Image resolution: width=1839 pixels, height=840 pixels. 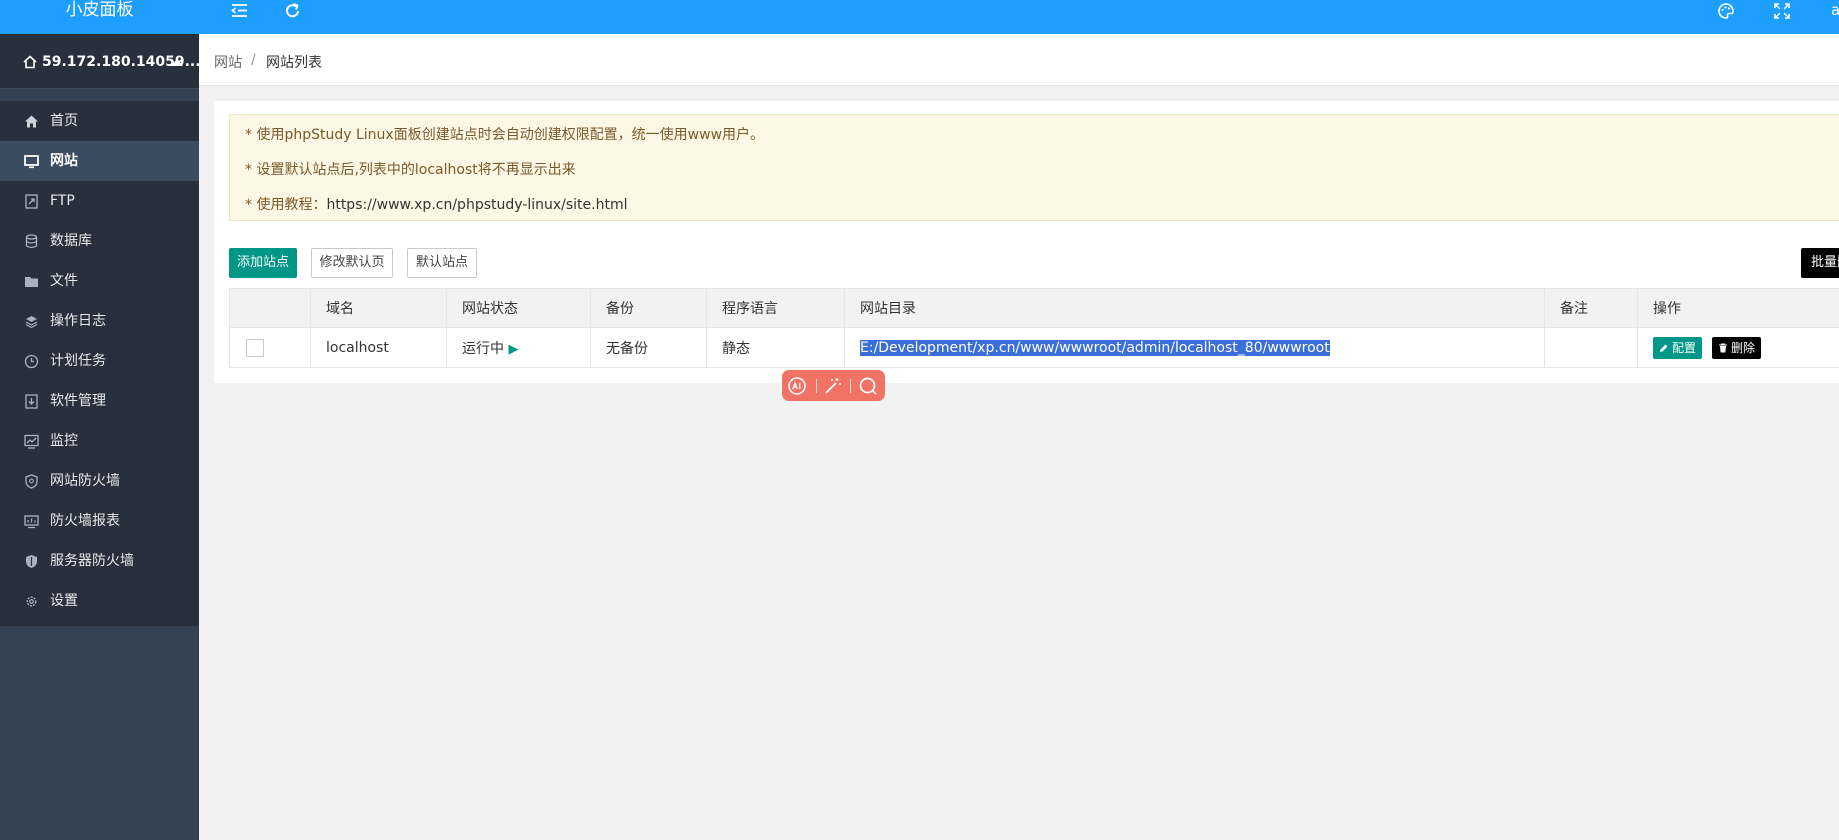 I want to click on sidebar-item-scheduled-tasks: 计划任务, so click(x=99, y=361).